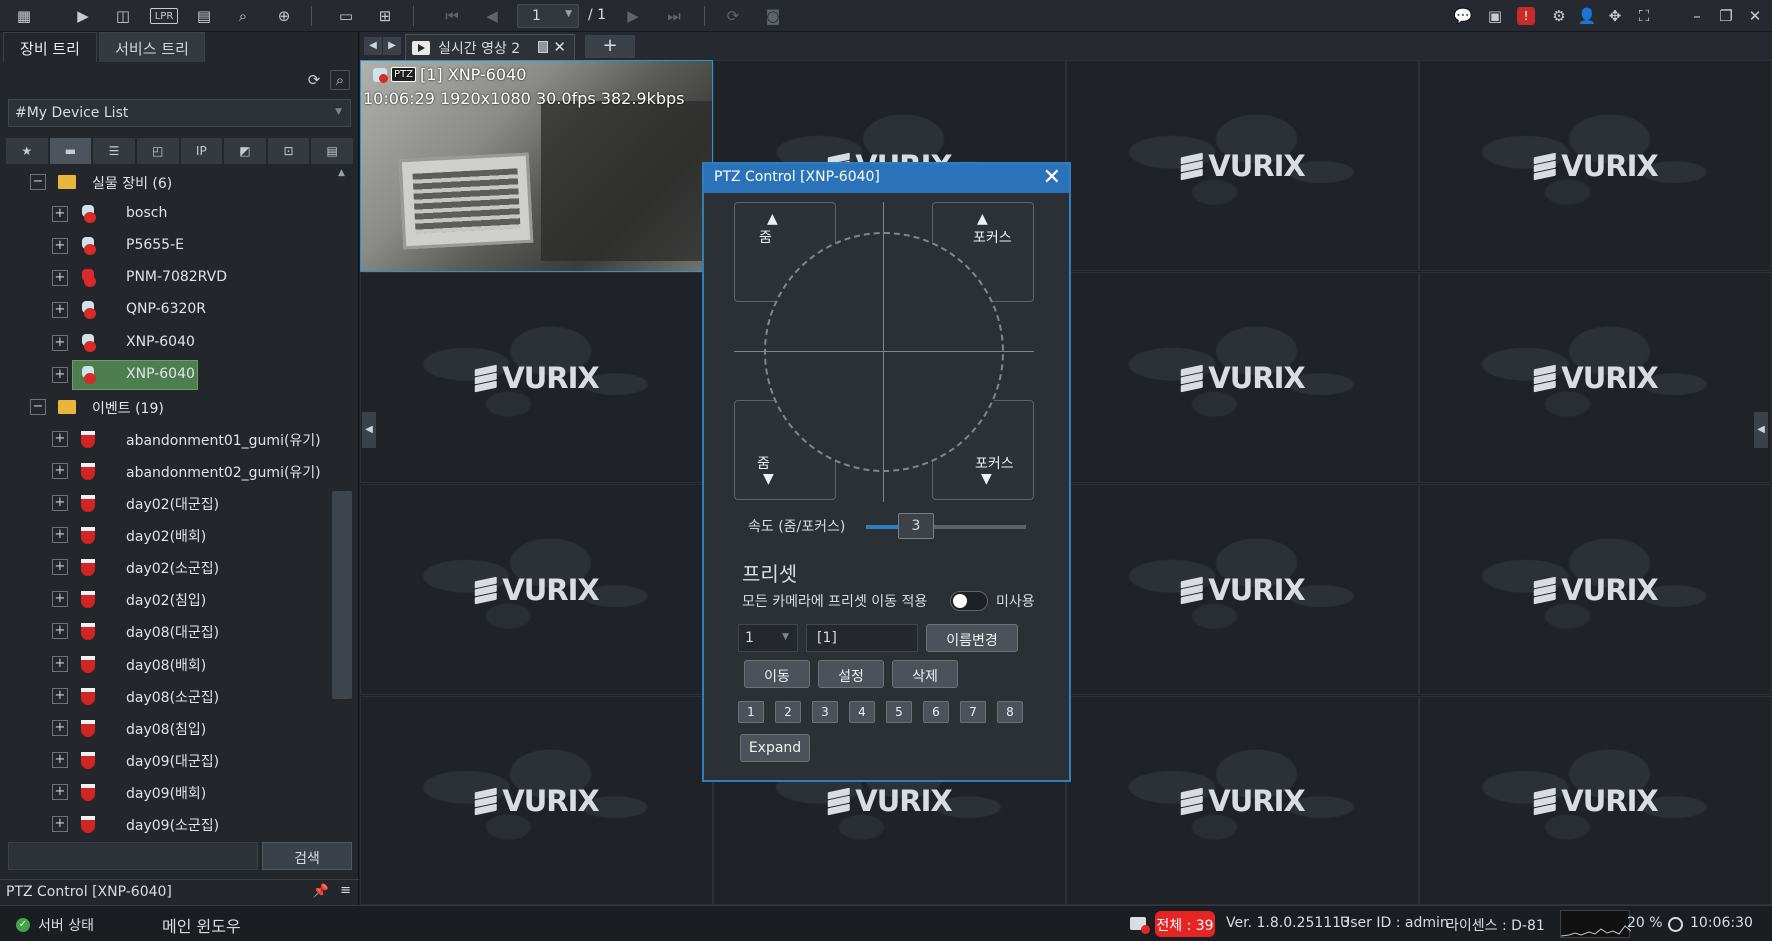 The height and width of the screenshot is (941, 1772). Describe the element at coordinates (201, 151) in the screenshot. I see `ip-filter-icon: IP` at that location.